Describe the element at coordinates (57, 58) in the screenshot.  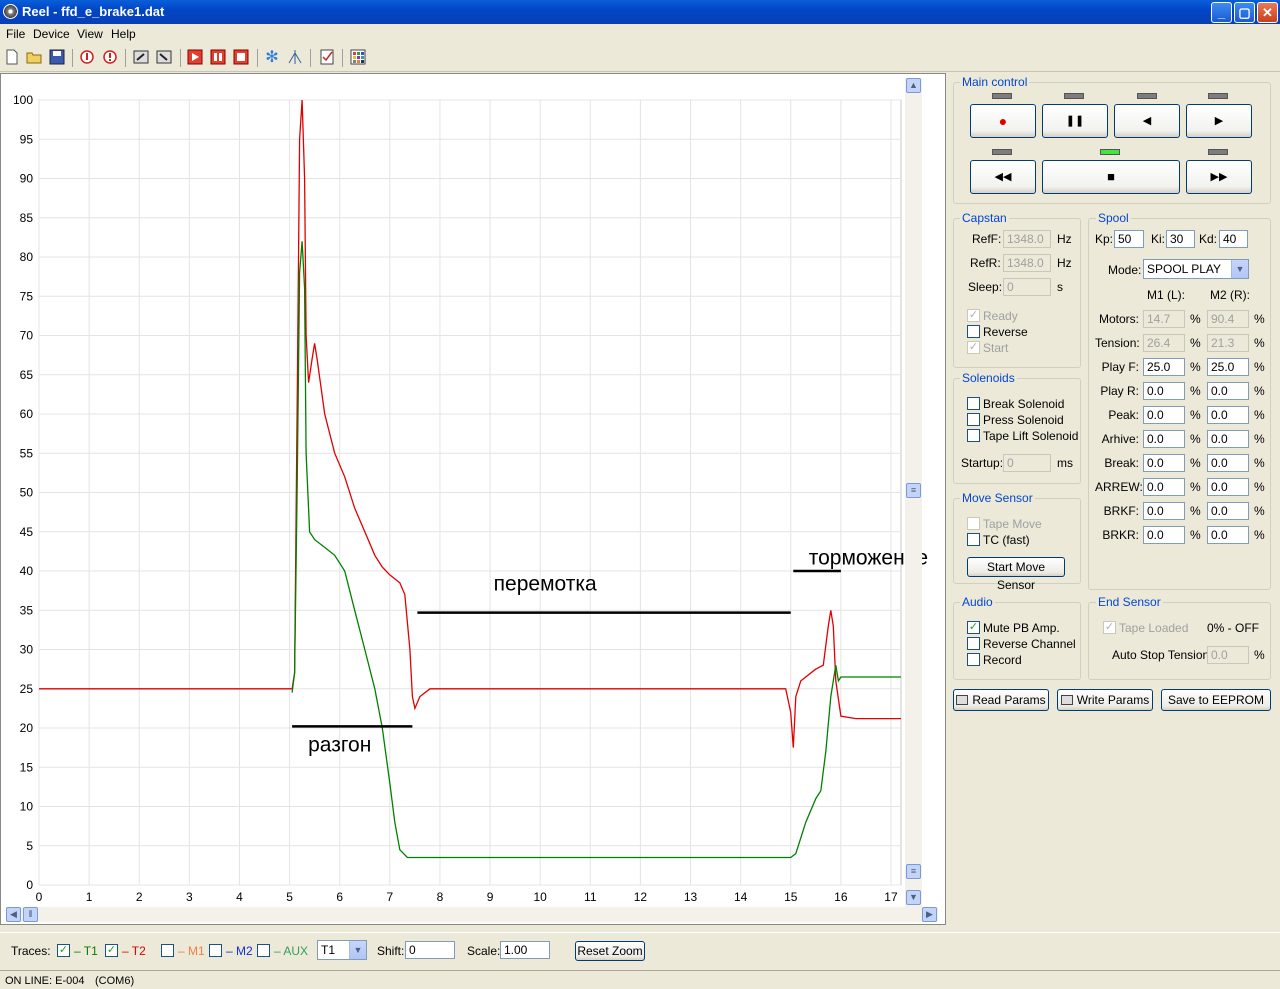
I see `save-icon` at that location.